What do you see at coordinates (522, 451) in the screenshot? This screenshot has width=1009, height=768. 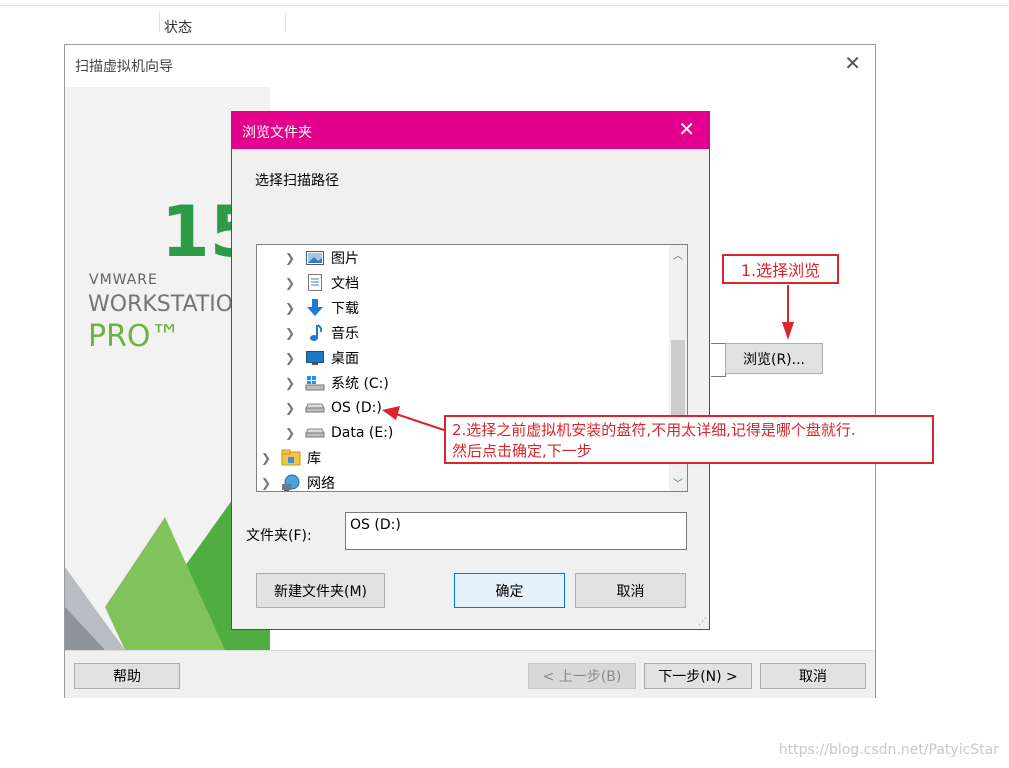 I see `annotation-step2-line2: 然后点击确定,下一步` at bounding box center [522, 451].